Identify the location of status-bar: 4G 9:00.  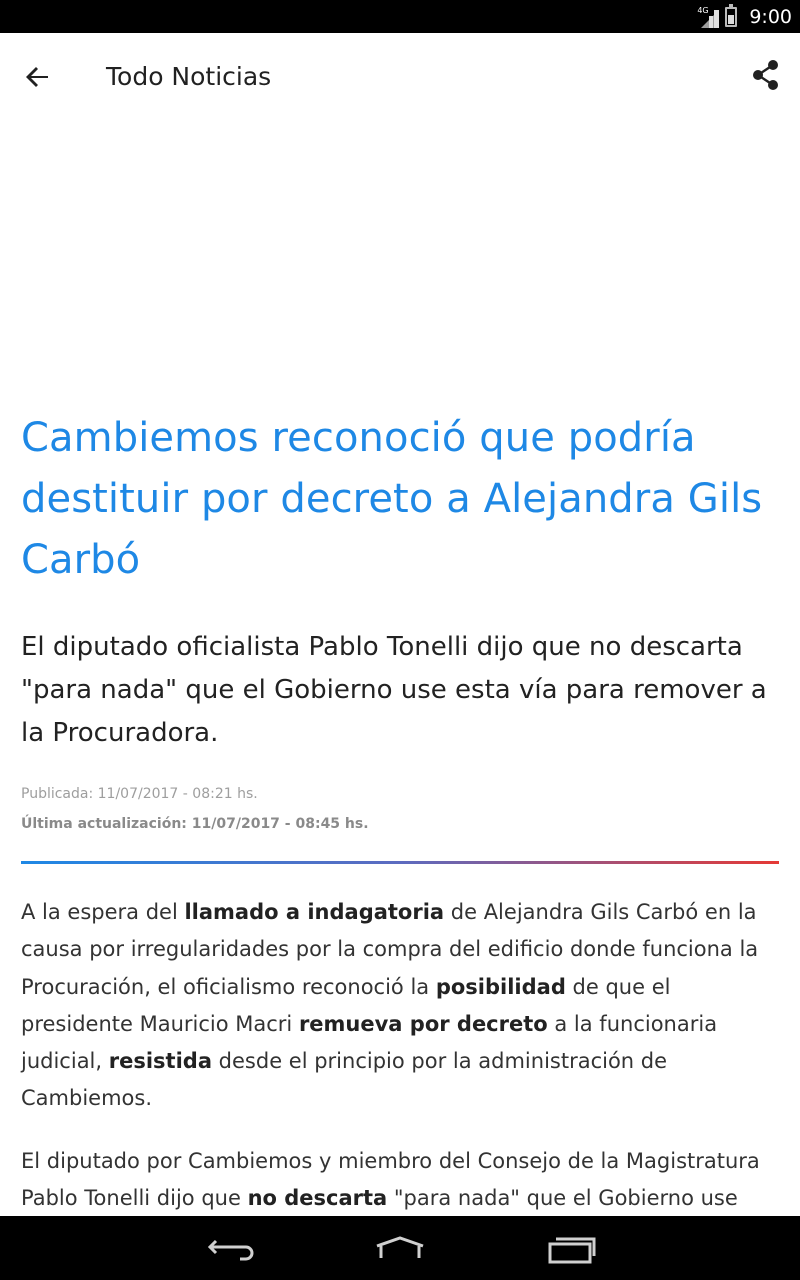
(400, 16).